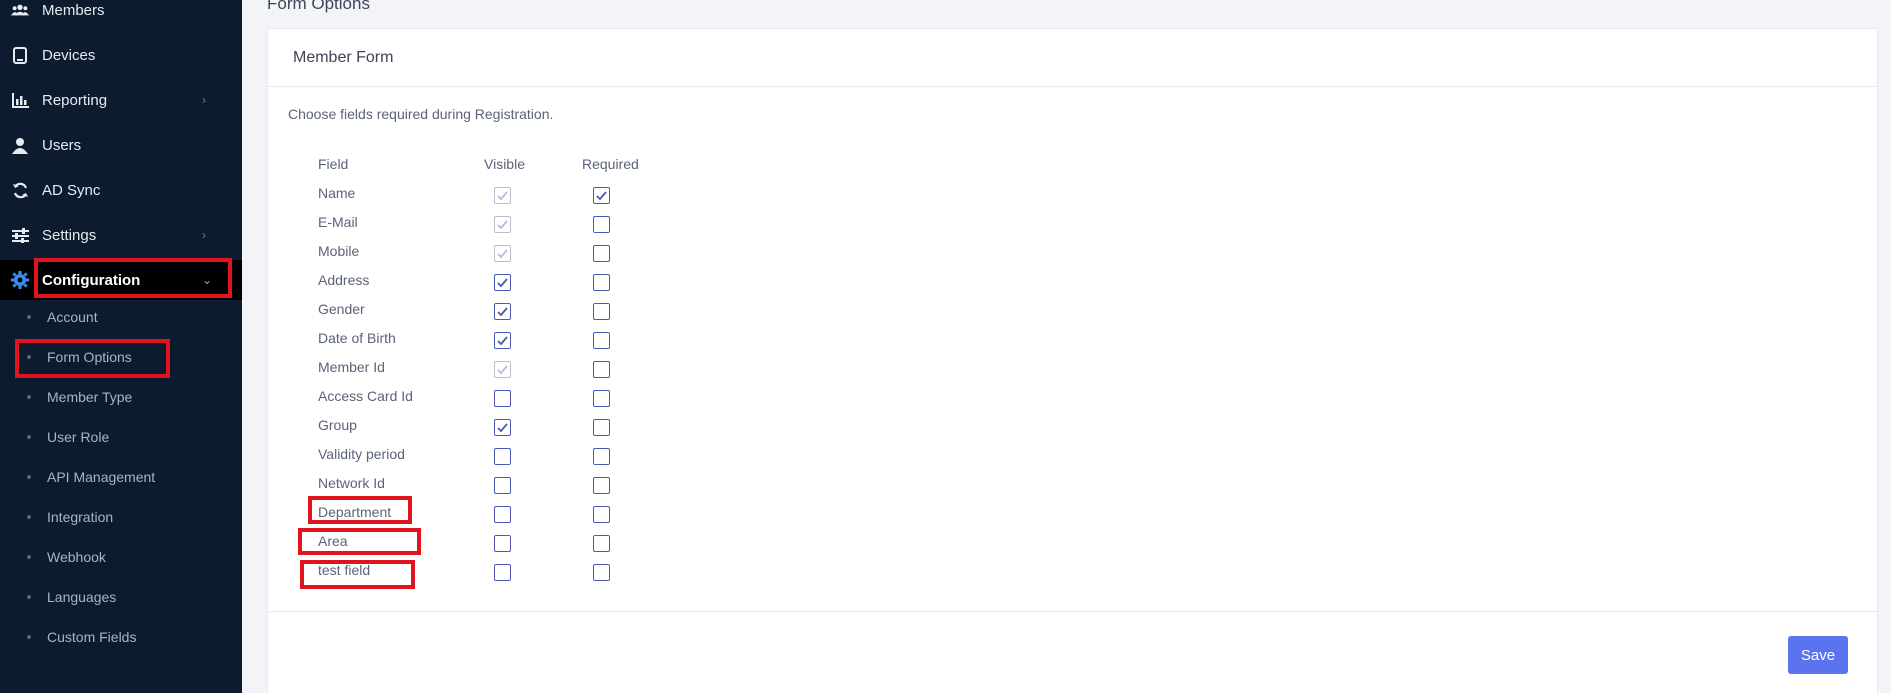  What do you see at coordinates (62, 145) in the screenshot?
I see `sidebar-item-label: Users` at bounding box center [62, 145].